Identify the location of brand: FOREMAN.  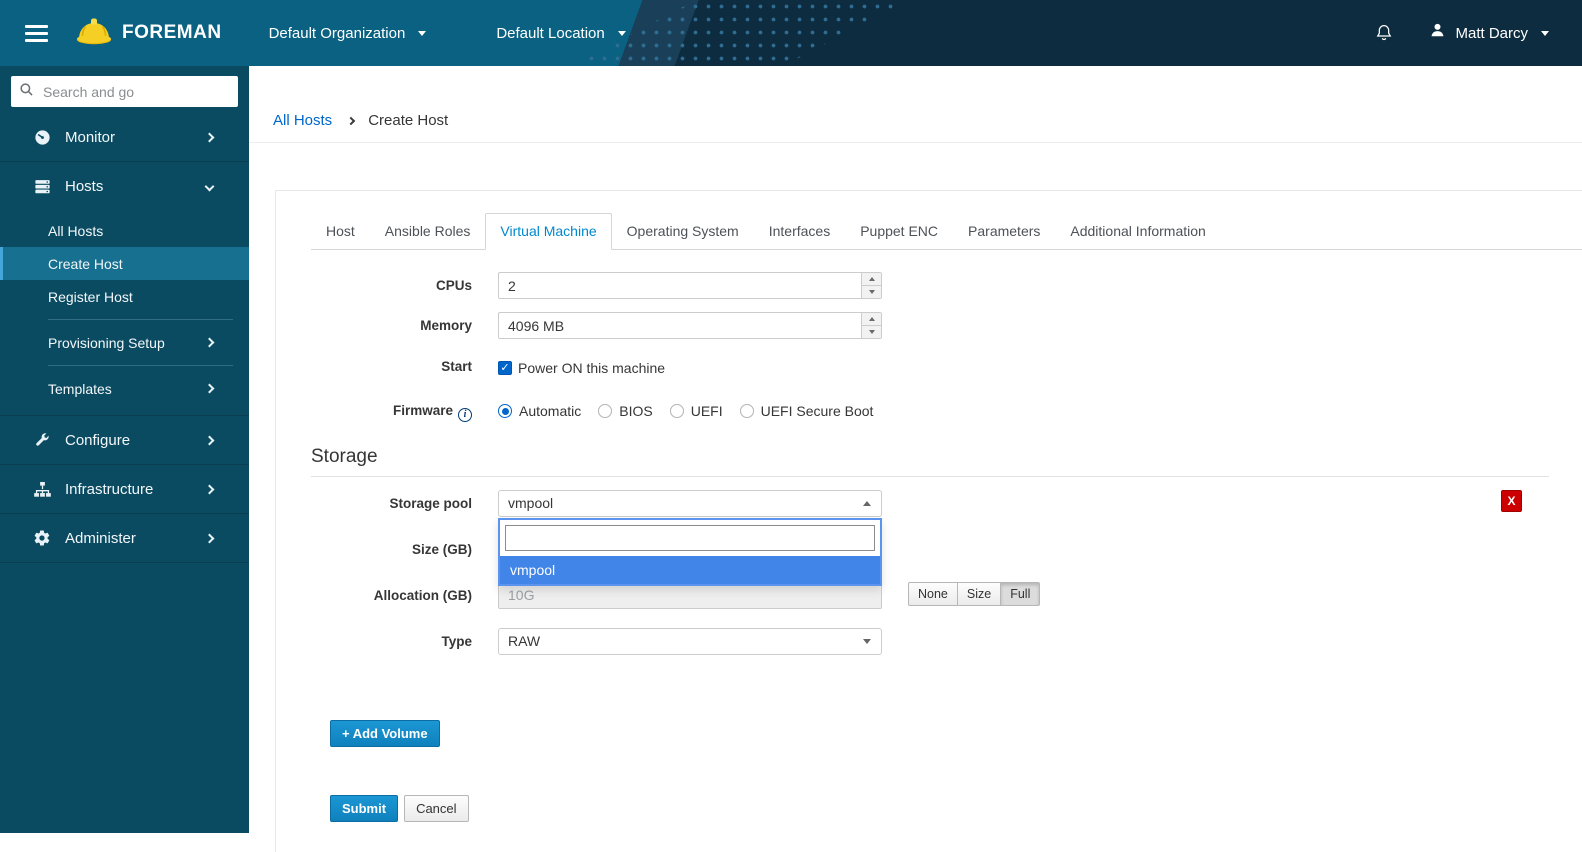
(148, 33).